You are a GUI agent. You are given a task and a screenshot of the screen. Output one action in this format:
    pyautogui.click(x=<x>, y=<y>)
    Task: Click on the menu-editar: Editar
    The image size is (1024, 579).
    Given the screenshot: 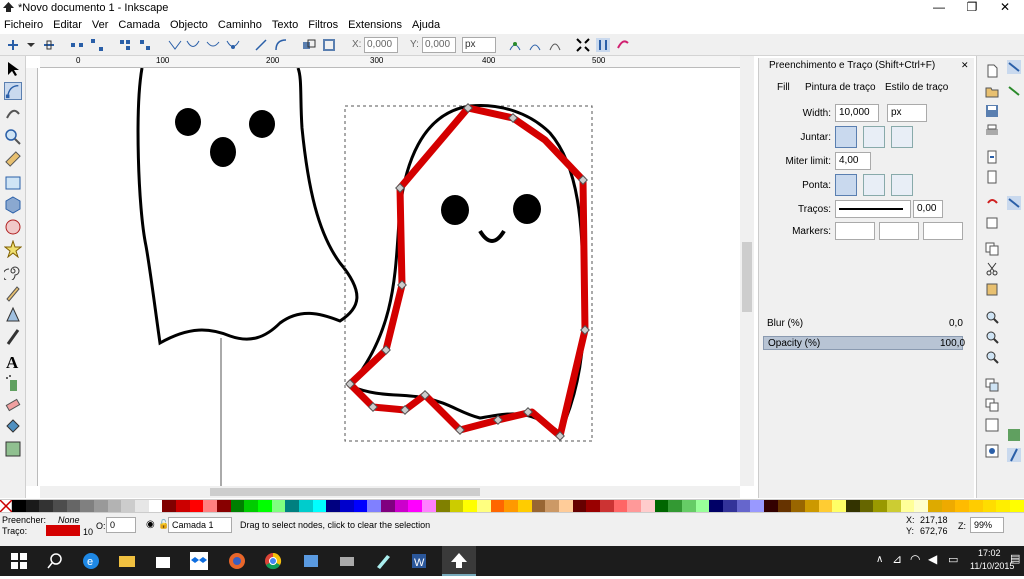 What is the action you would take?
    pyautogui.click(x=67, y=25)
    